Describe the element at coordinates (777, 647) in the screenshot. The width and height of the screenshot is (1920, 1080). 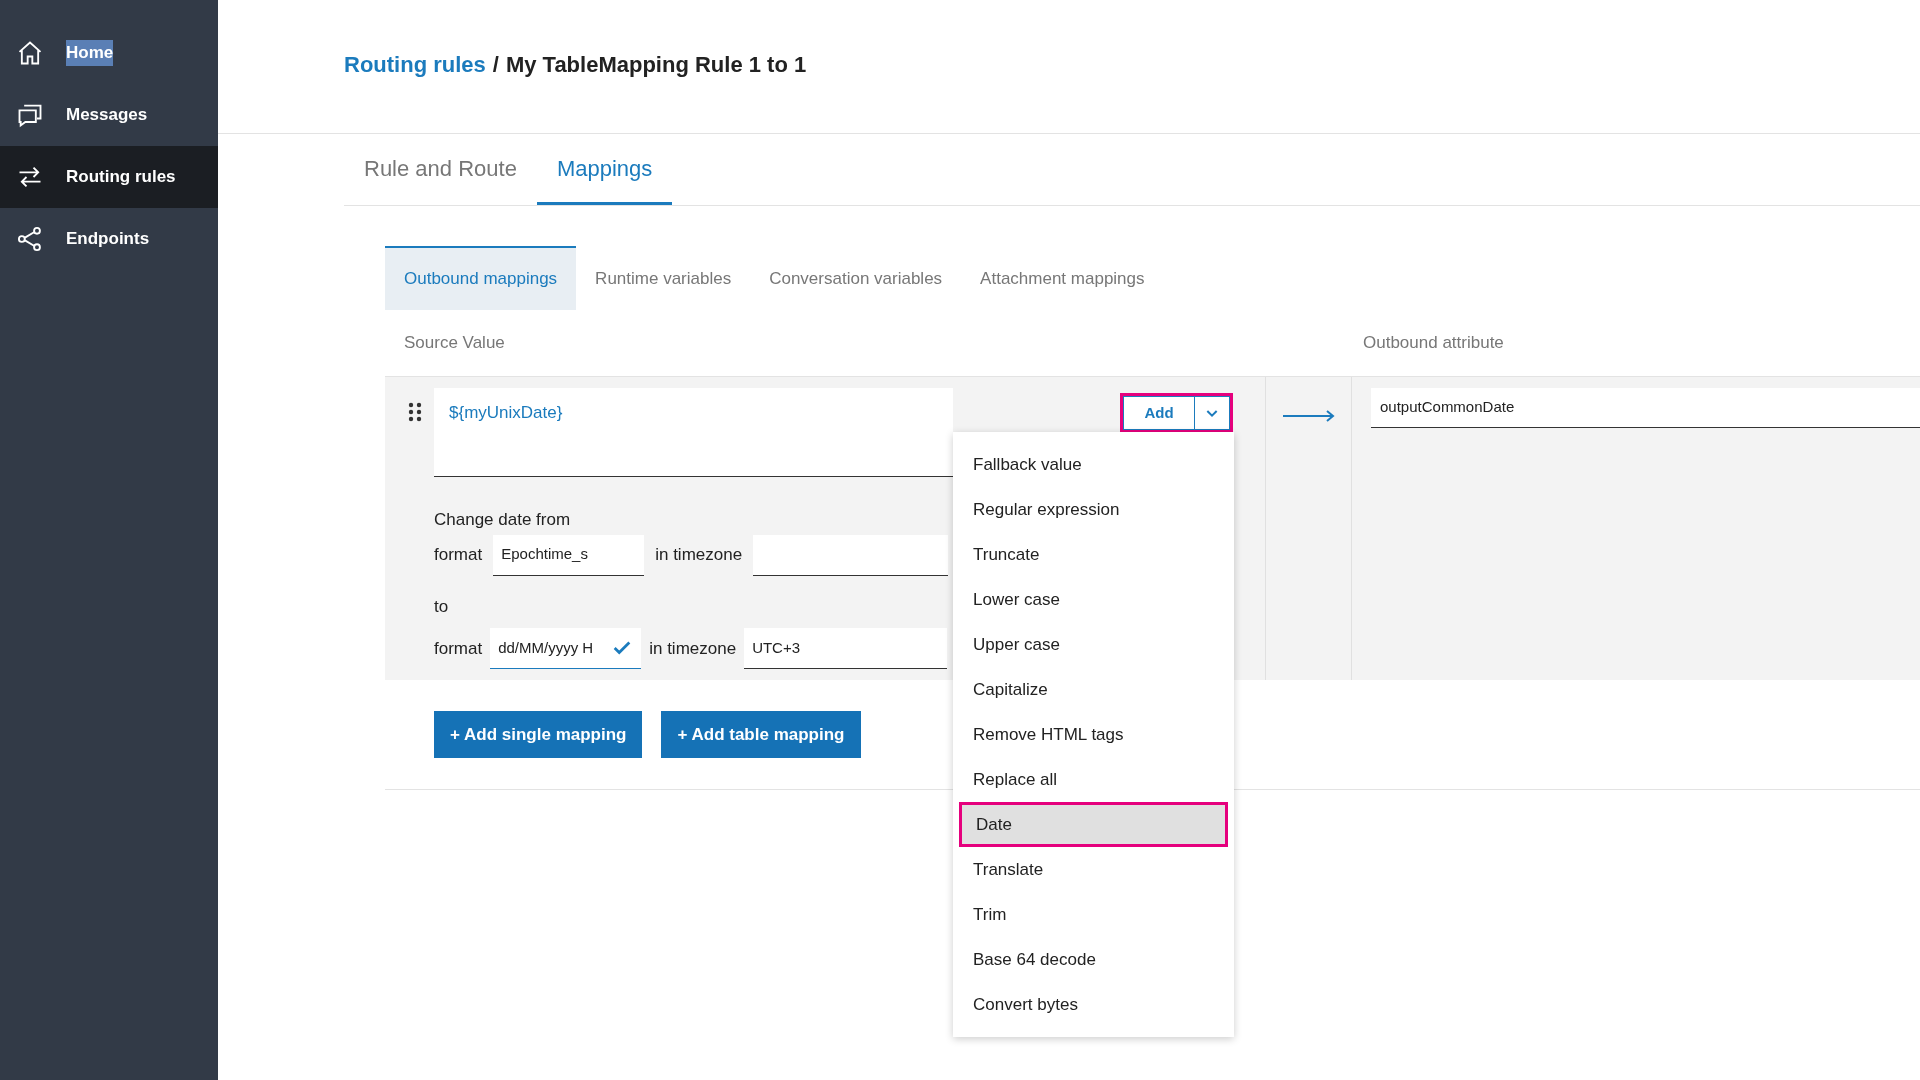
I see `field-value: UTC+3` at that location.